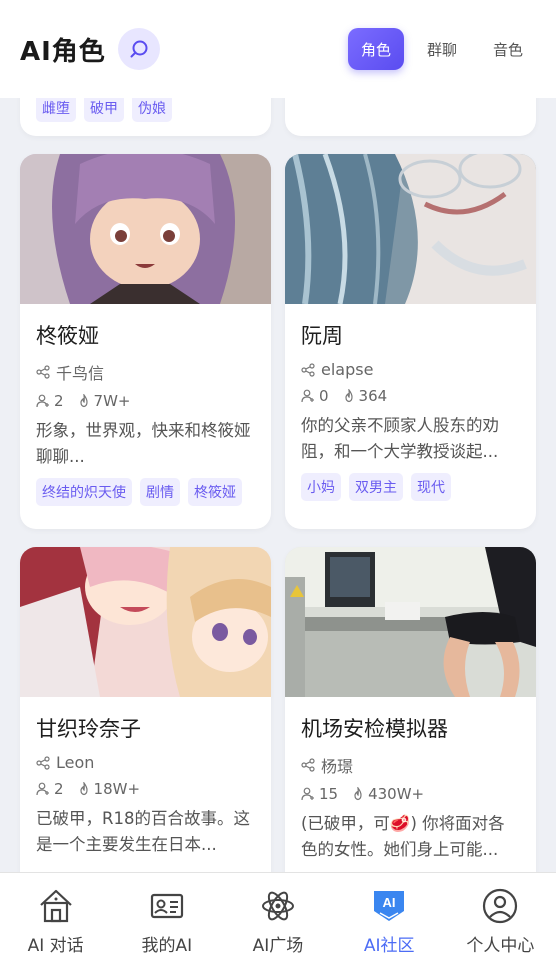 This screenshot has height=962, width=556. What do you see at coordinates (396, 794) in the screenshot?
I see `heat-count: 430W+` at bounding box center [396, 794].